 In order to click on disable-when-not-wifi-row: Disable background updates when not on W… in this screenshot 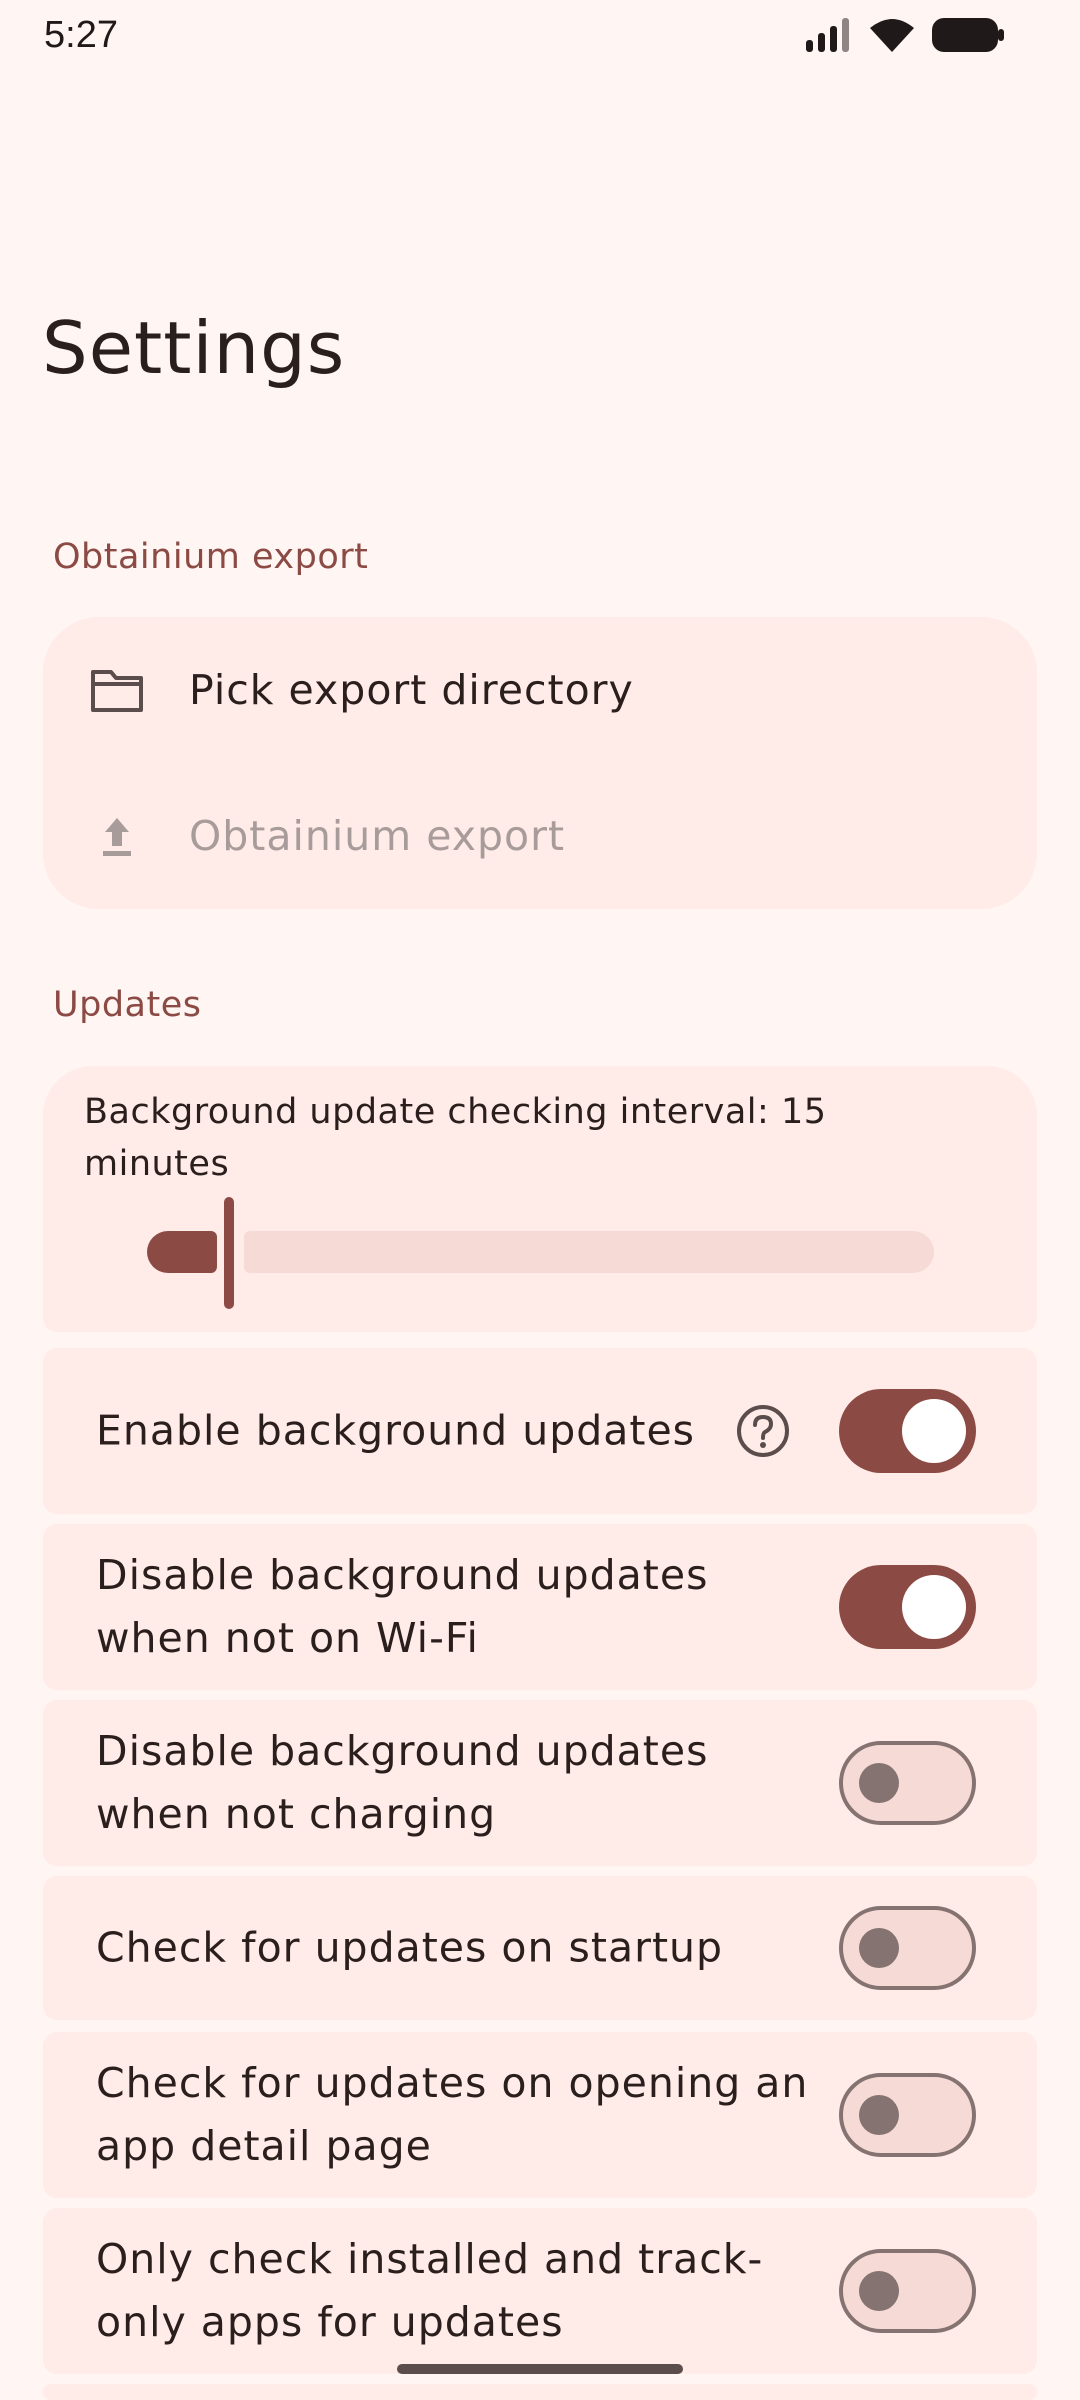, I will do `click(540, 1607)`.